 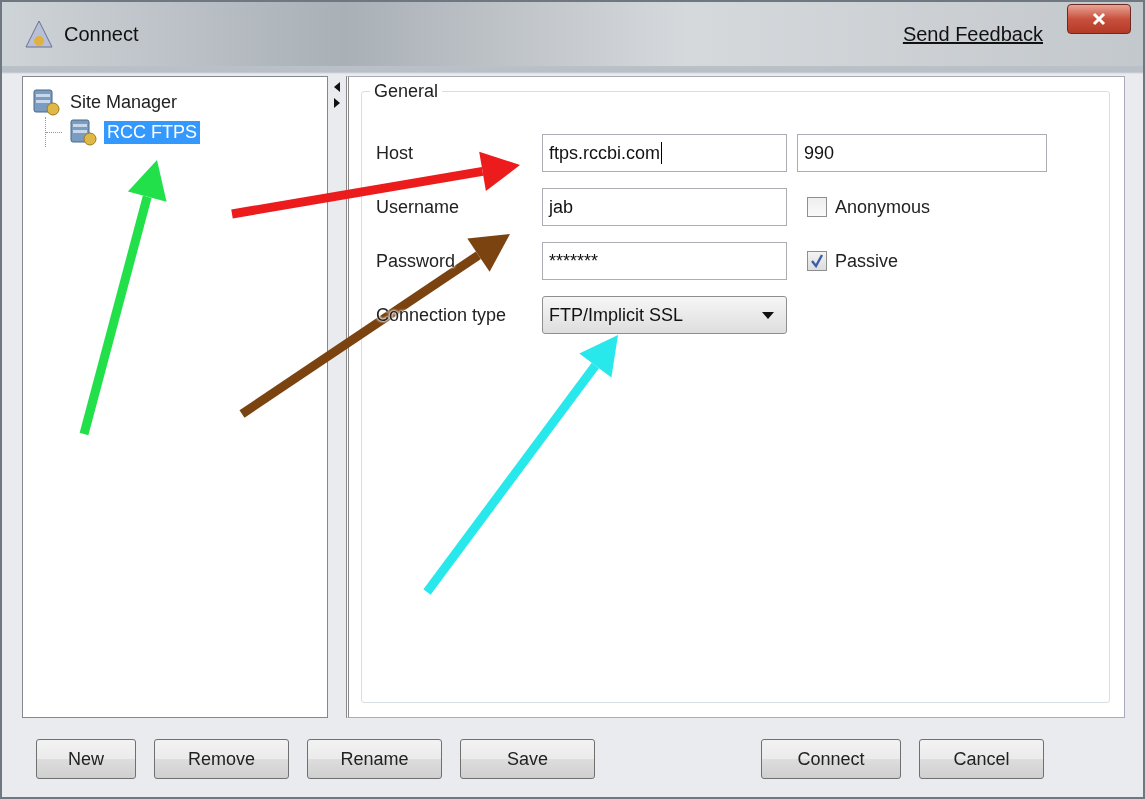 What do you see at coordinates (102, 34) in the screenshot?
I see `window-title: Connect` at bounding box center [102, 34].